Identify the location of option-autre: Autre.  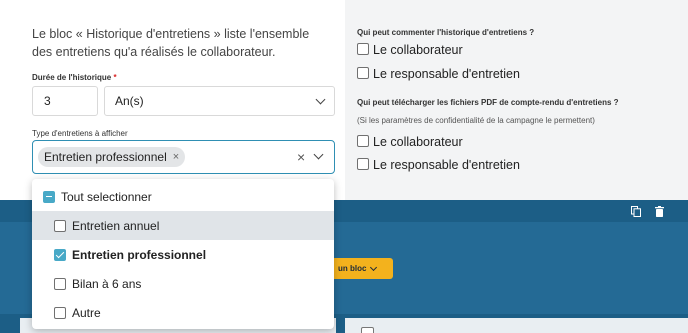
(183, 312).